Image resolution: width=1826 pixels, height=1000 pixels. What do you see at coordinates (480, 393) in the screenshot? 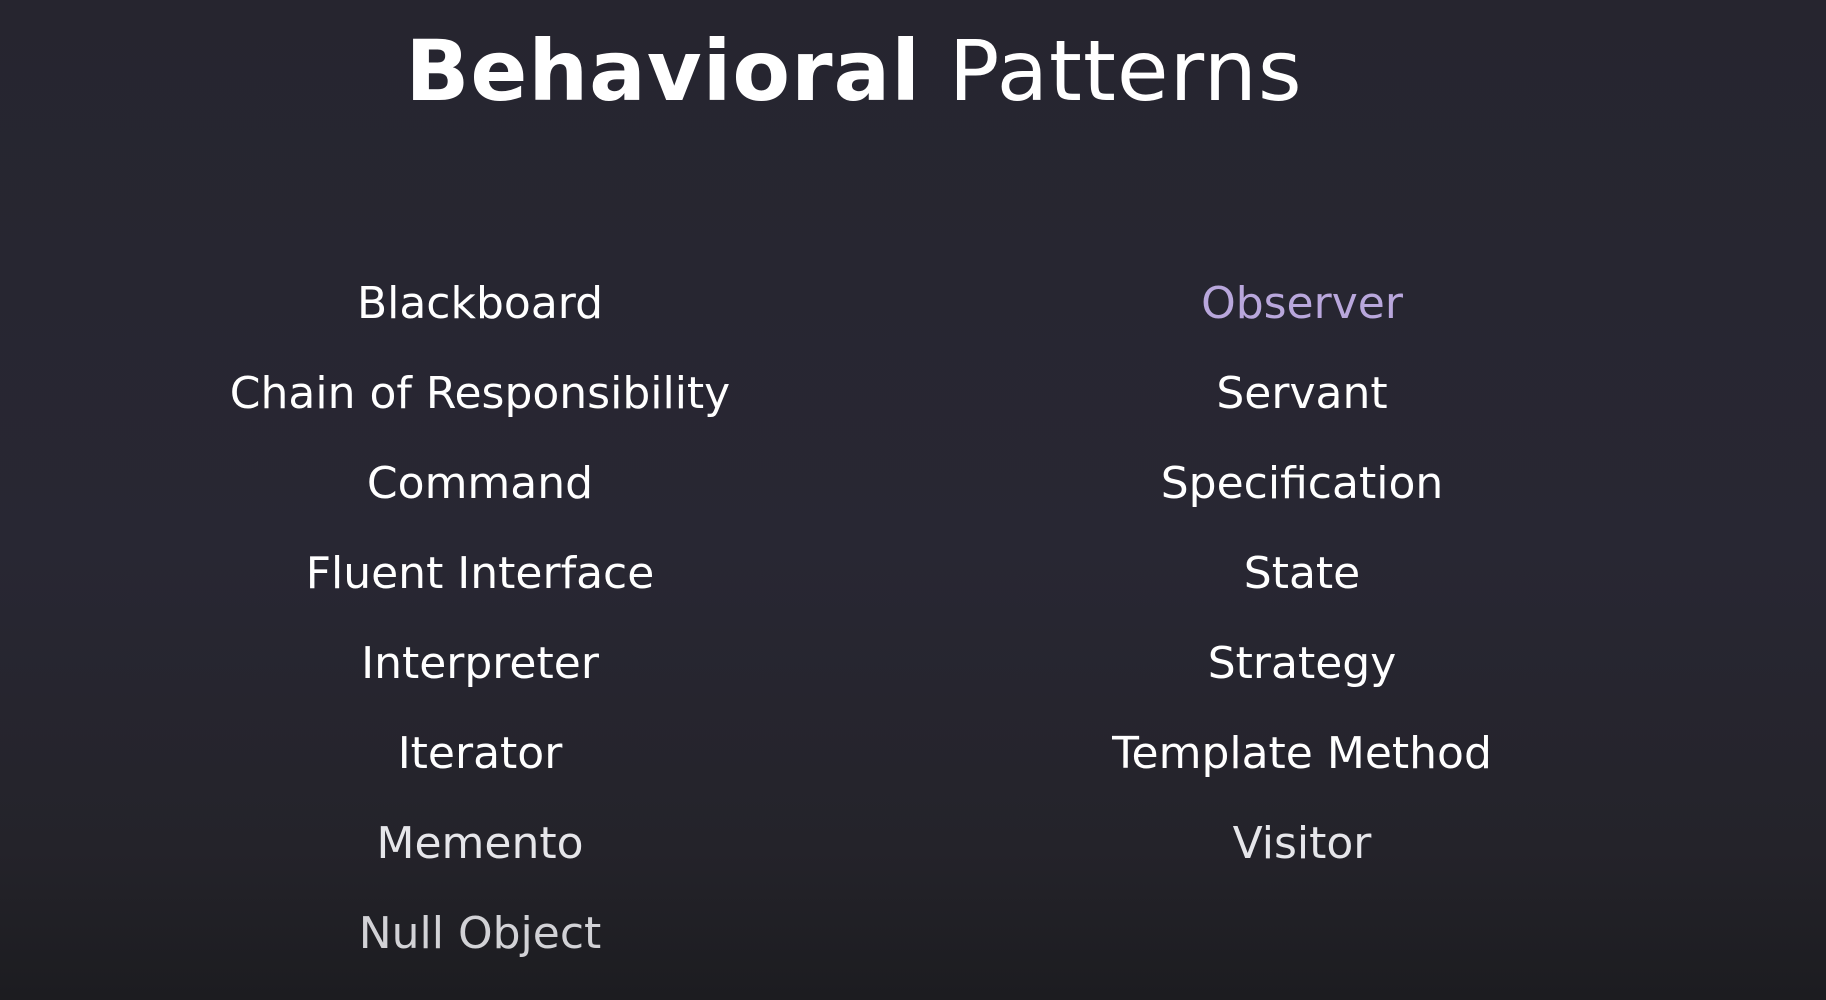
I see `pattern-item-chain-of-responsibility: Chain of Responsibility` at bounding box center [480, 393].